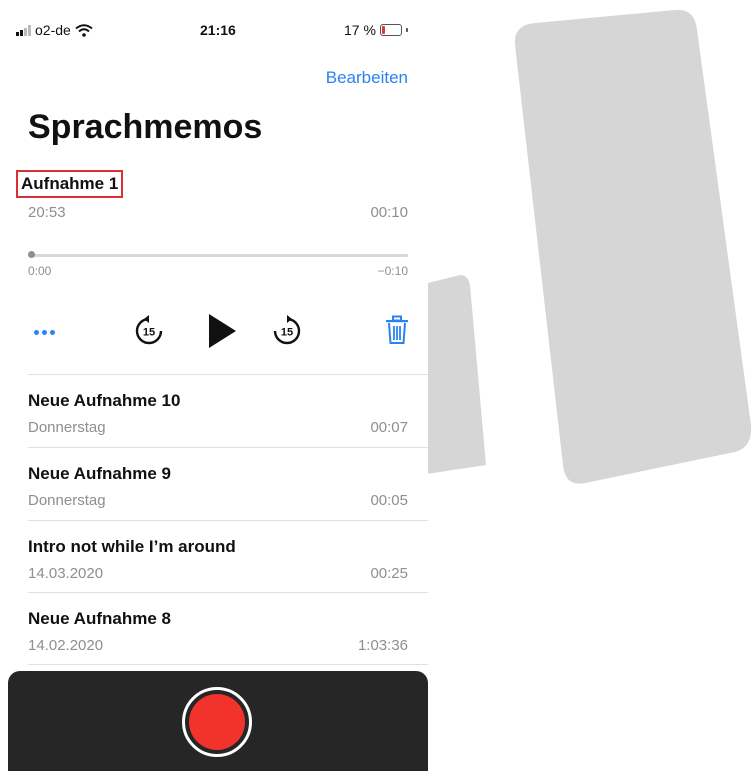  What do you see at coordinates (66, 573) in the screenshot?
I see `recording-date: 14.03.2020` at bounding box center [66, 573].